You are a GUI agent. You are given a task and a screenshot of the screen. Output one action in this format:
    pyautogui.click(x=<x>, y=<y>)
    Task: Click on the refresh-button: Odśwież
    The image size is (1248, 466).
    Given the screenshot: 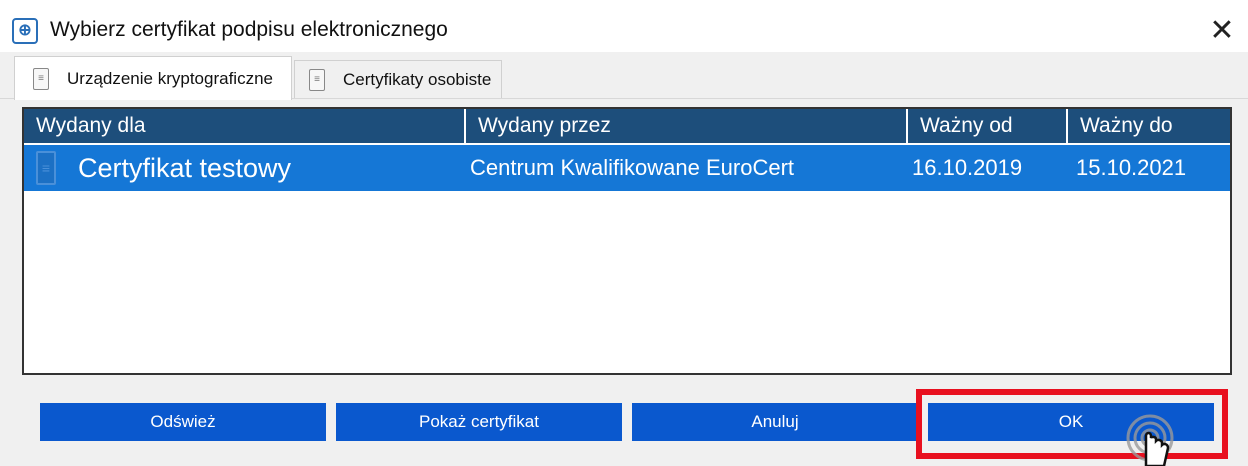 What is the action you would take?
    pyautogui.click(x=183, y=422)
    